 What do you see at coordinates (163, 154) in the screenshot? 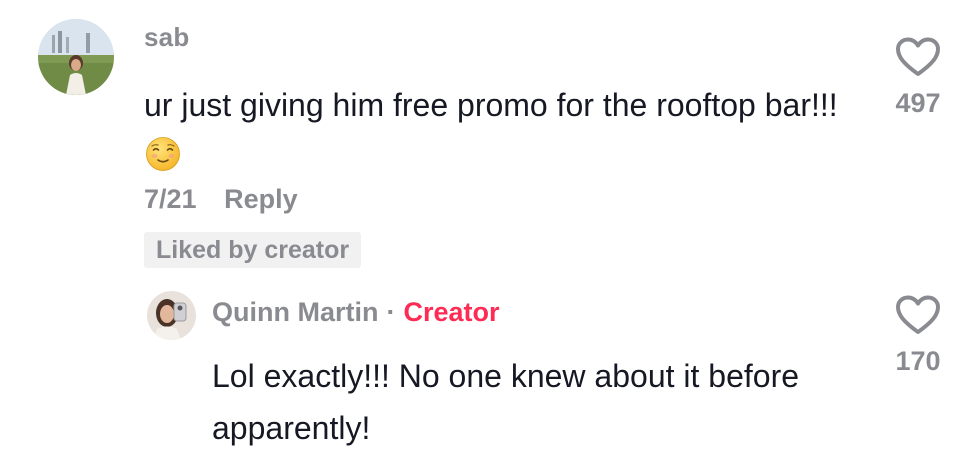
I see `relieved-face-emoji-icon` at bounding box center [163, 154].